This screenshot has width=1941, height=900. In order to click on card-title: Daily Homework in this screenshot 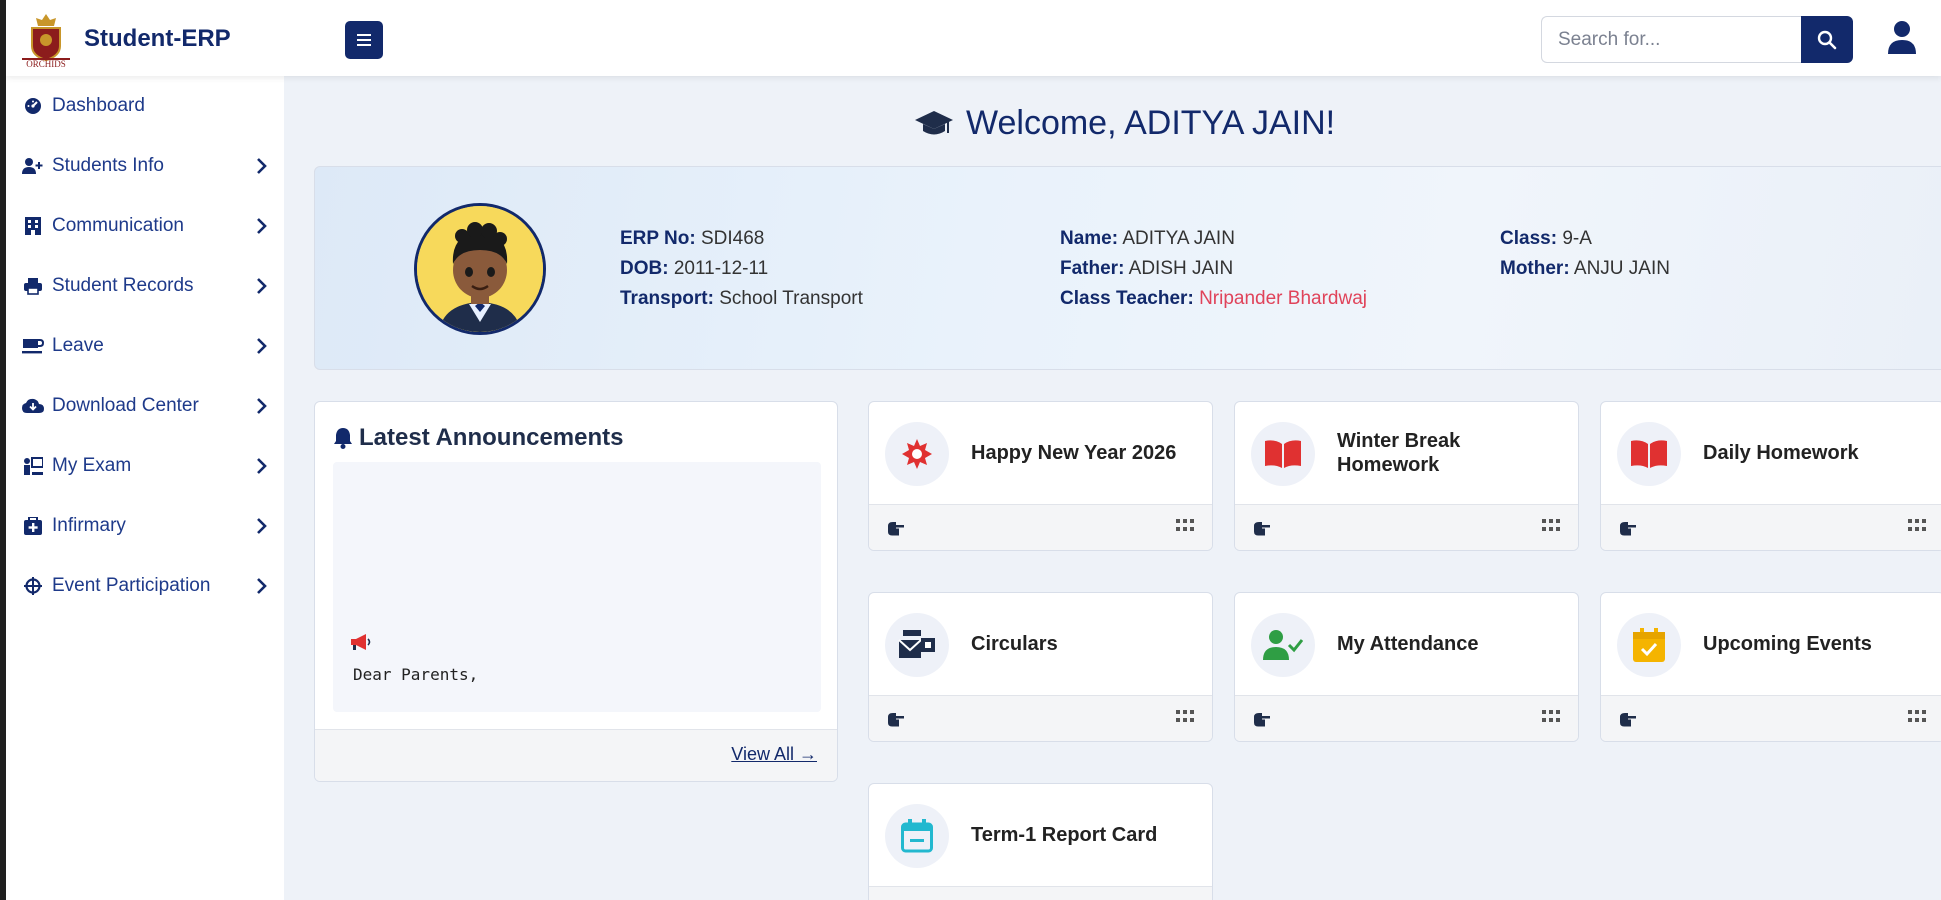, I will do `click(1781, 453)`.